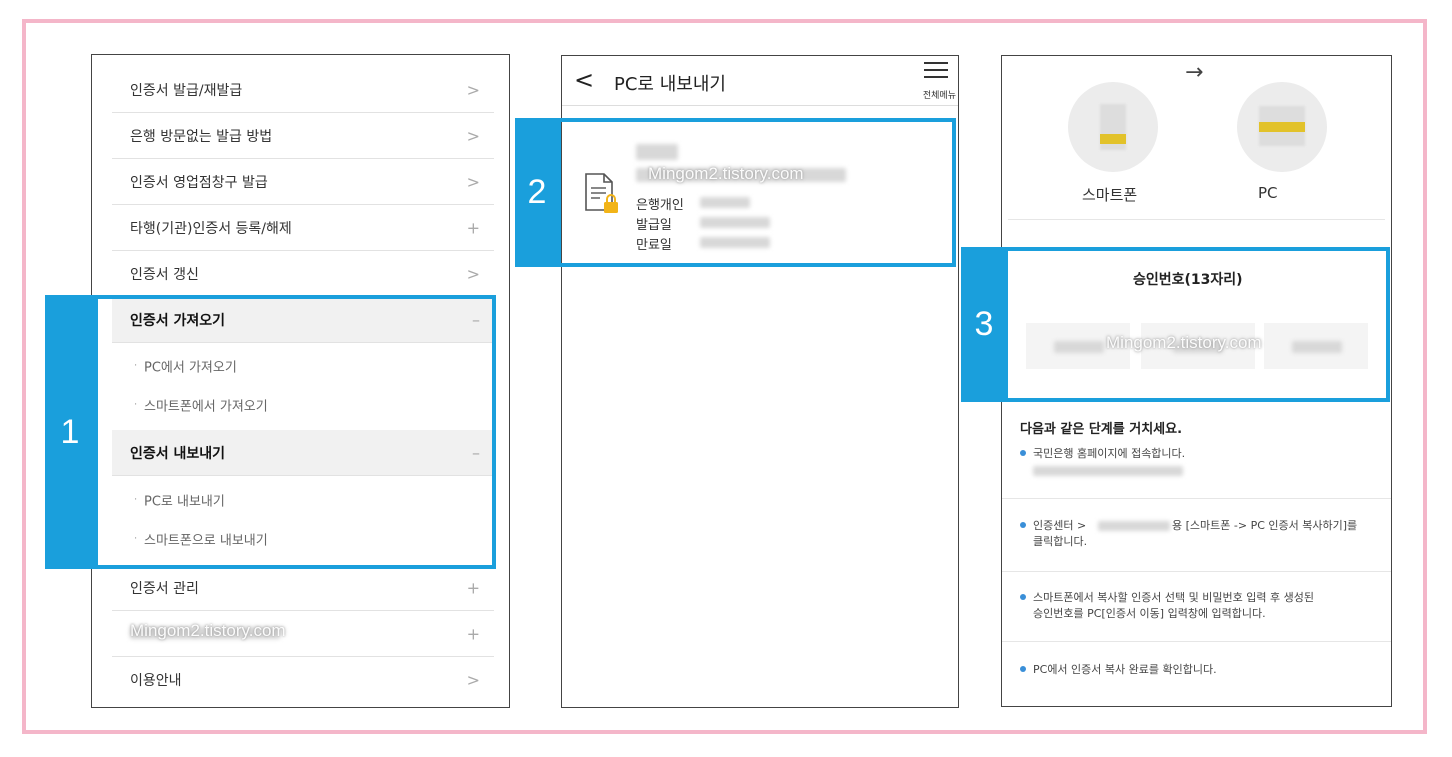 This screenshot has height=757, width=1452. Describe the element at coordinates (303, 228) in the screenshot. I see `menu-item-other-bank: 타행(기관)인증서 등록/해제 +` at that location.